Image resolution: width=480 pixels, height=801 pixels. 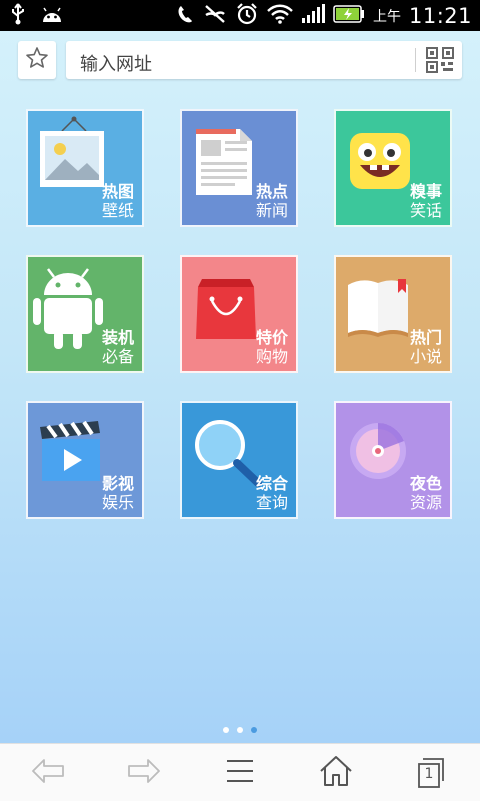 What do you see at coordinates (440, 60) in the screenshot?
I see `qr-code-icon` at bounding box center [440, 60].